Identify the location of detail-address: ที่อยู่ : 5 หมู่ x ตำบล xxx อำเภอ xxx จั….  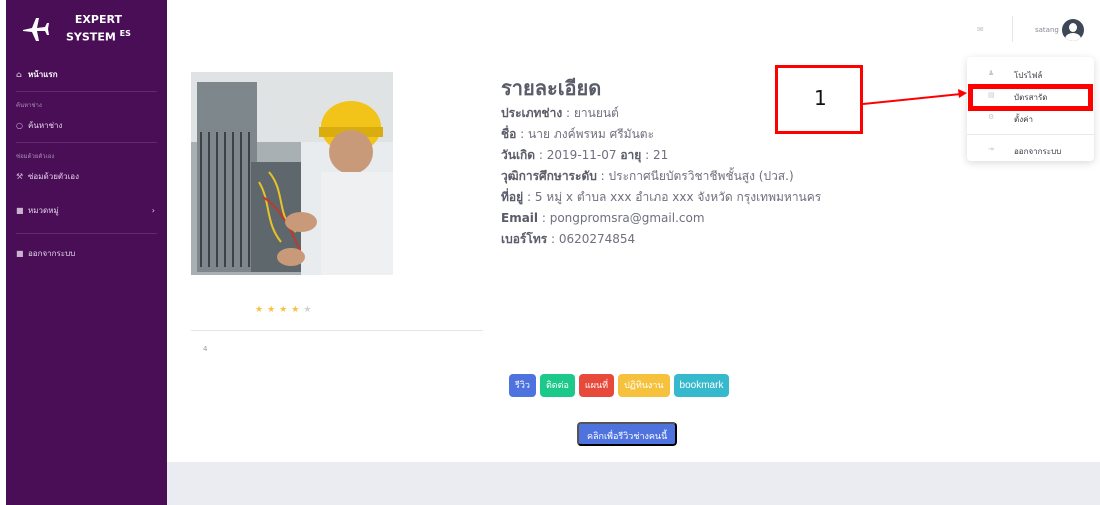
(661, 197).